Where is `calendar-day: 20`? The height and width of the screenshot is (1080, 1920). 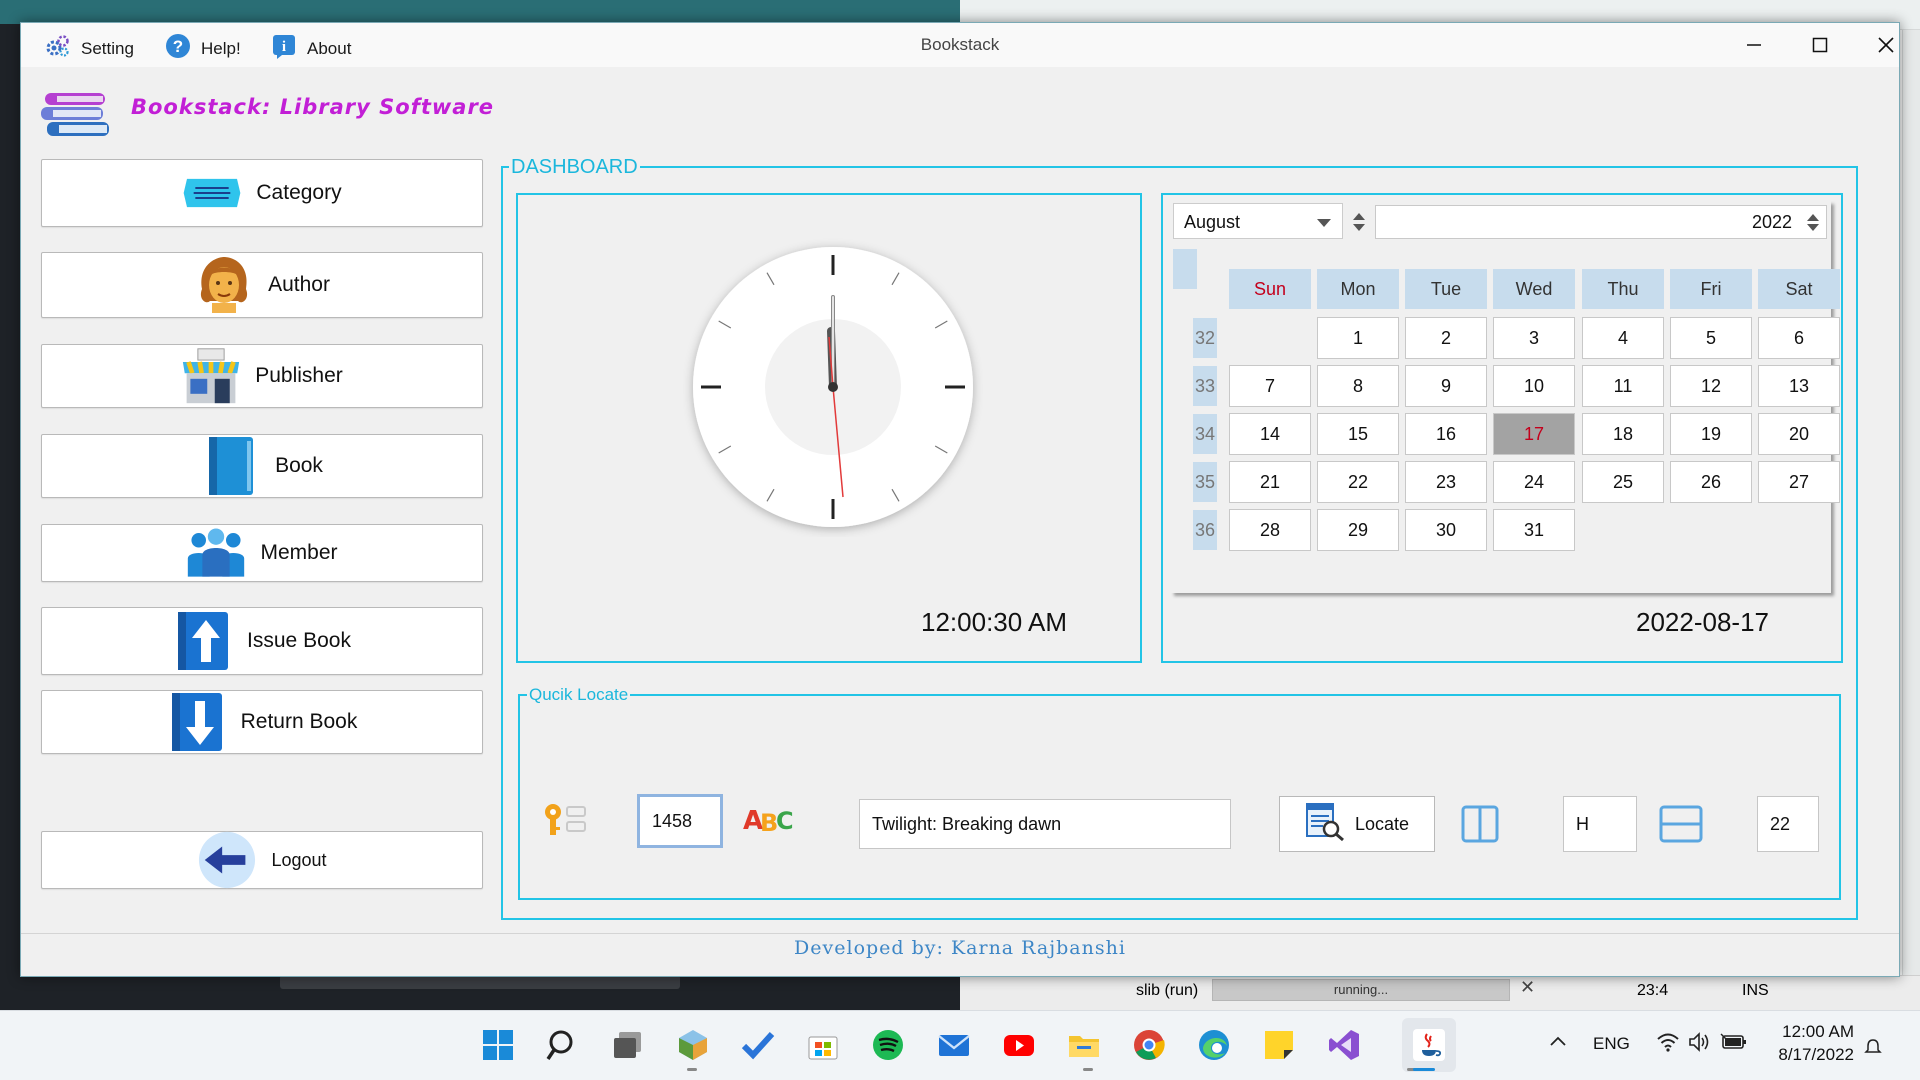 calendar-day: 20 is located at coordinates (1799, 434).